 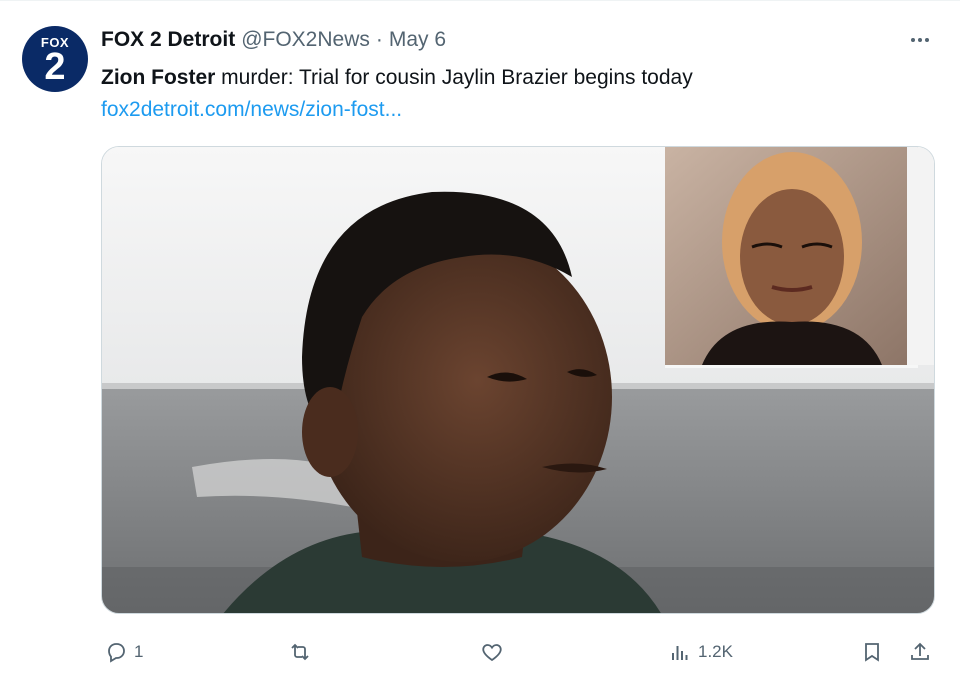 What do you see at coordinates (417, 40) in the screenshot?
I see `tweet-date: May 6` at bounding box center [417, 40].